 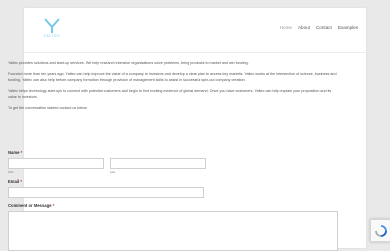 I want to click on site-logo: YALTEC, so click(x=52, y=28).